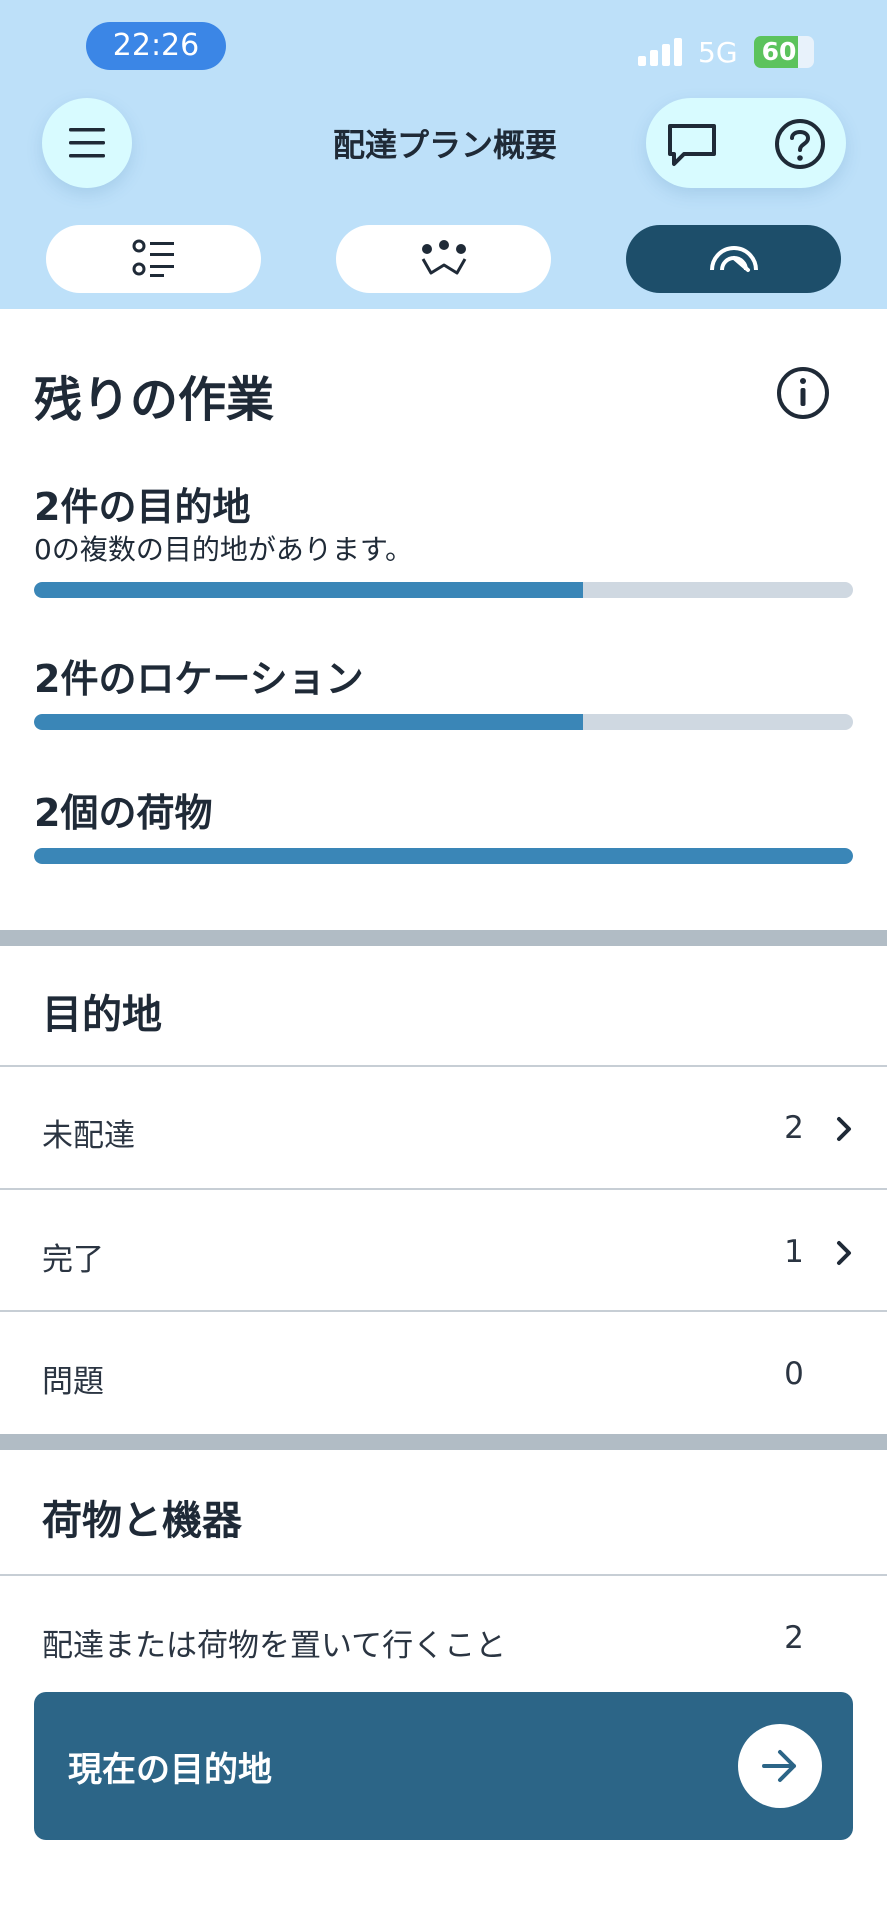 This screenshot has width=887, height=1920. I want to click on arrow-right-icon, so click(779, 1766).